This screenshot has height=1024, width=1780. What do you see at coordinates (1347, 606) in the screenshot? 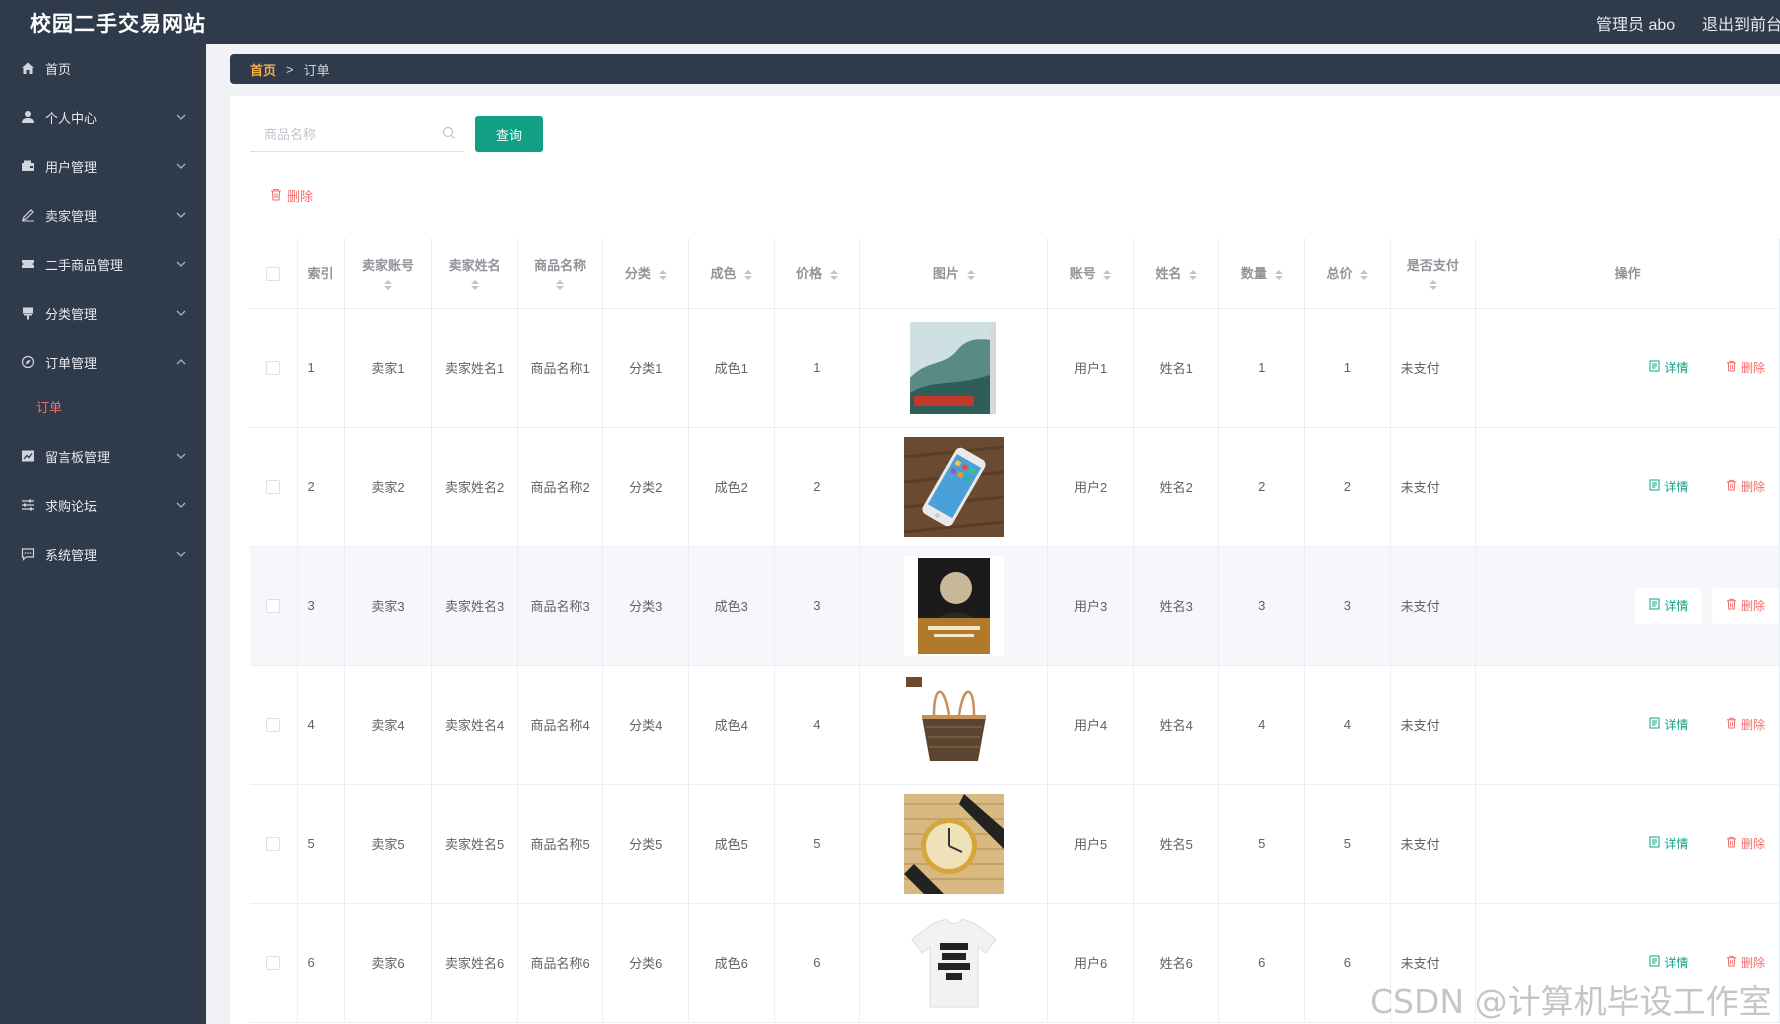
I see `cell-total: 3` at bounding box center [1347, 606].